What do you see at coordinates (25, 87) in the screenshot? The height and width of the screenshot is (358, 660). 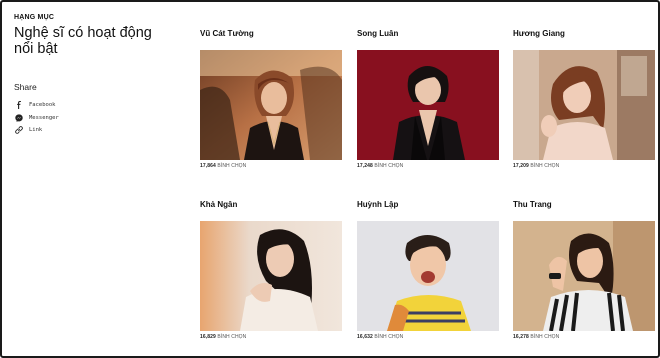 I see `share-label: Share` at bounding box center [25, 87].